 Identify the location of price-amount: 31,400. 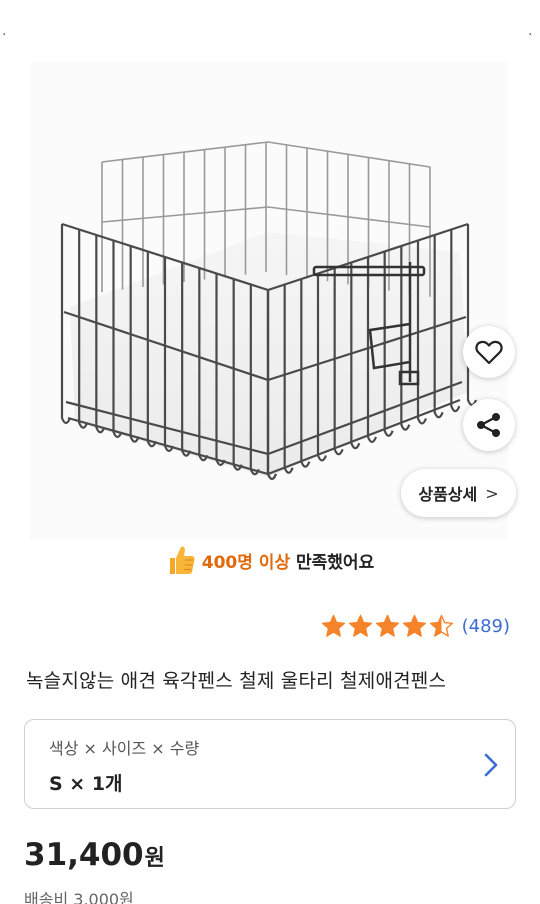
(84, 855).